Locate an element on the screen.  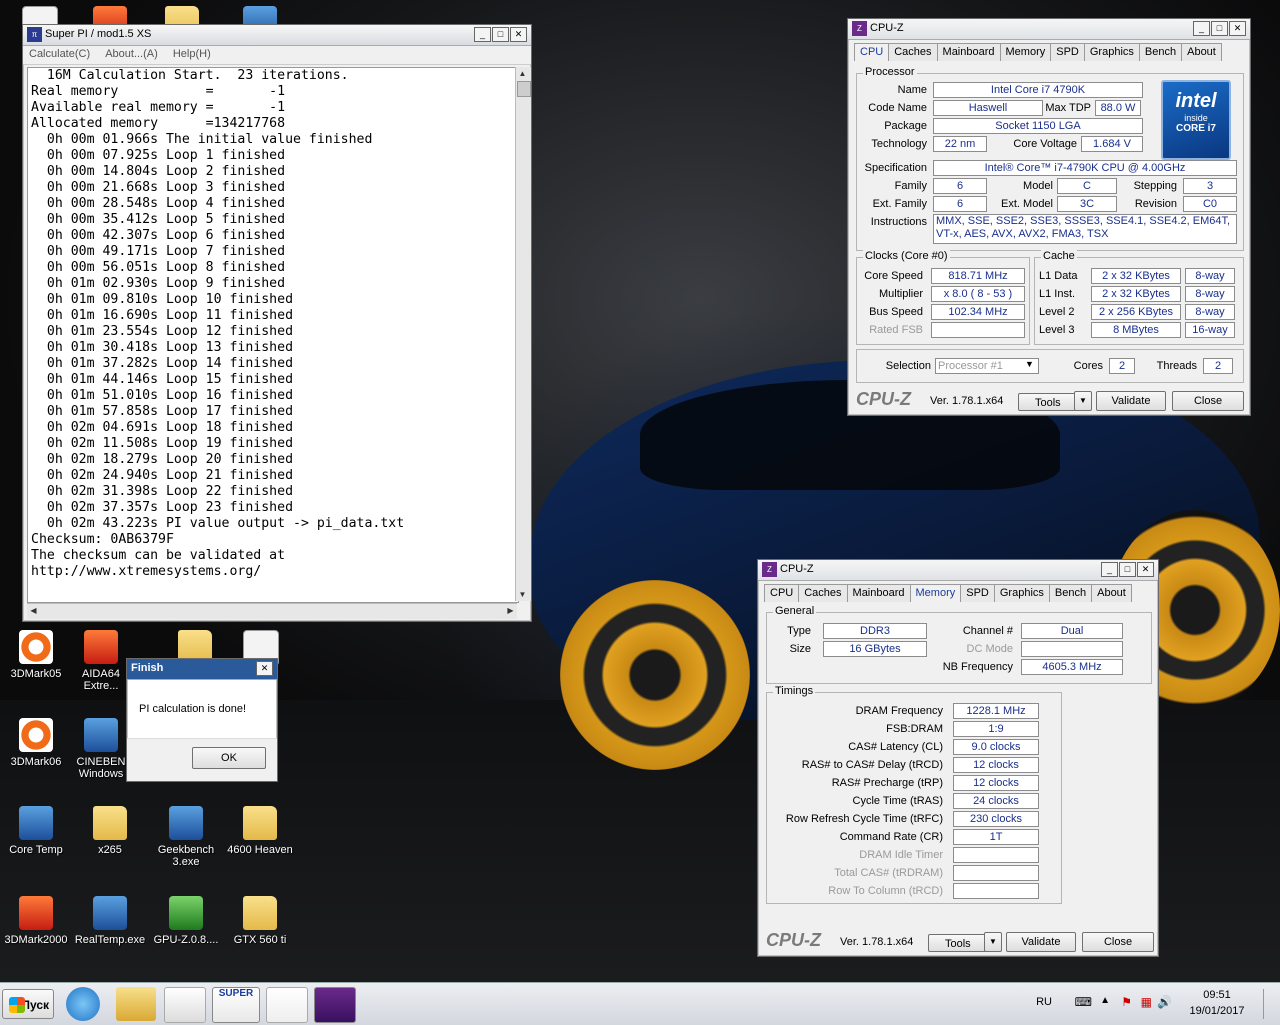
superpi-vertical-scrollbar: ▲ ▼ is located at coordinates (523, 334).